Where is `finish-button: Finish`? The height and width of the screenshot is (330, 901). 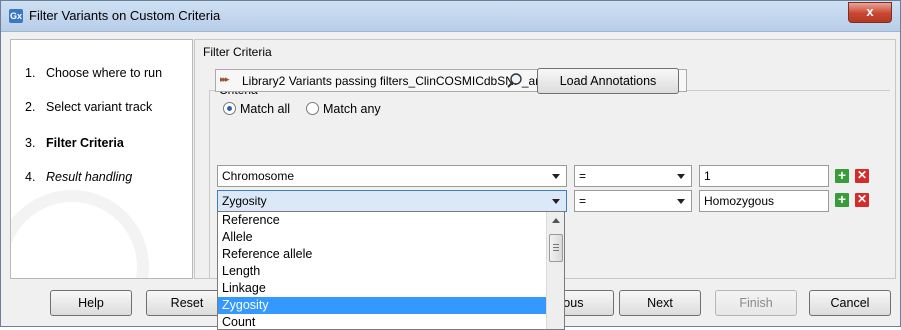
finish-button: Finish is located at coordinates (756, 303).